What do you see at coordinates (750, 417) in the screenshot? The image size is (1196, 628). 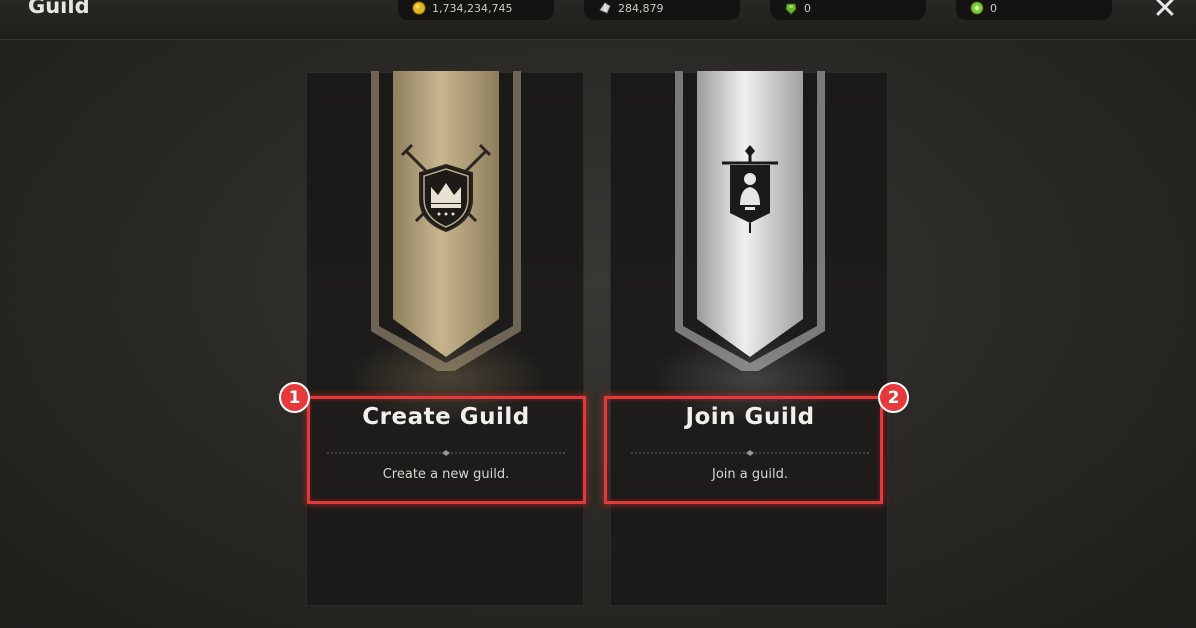 I see `join-guild-title: Join Guild` at bounding box center [750, 417].